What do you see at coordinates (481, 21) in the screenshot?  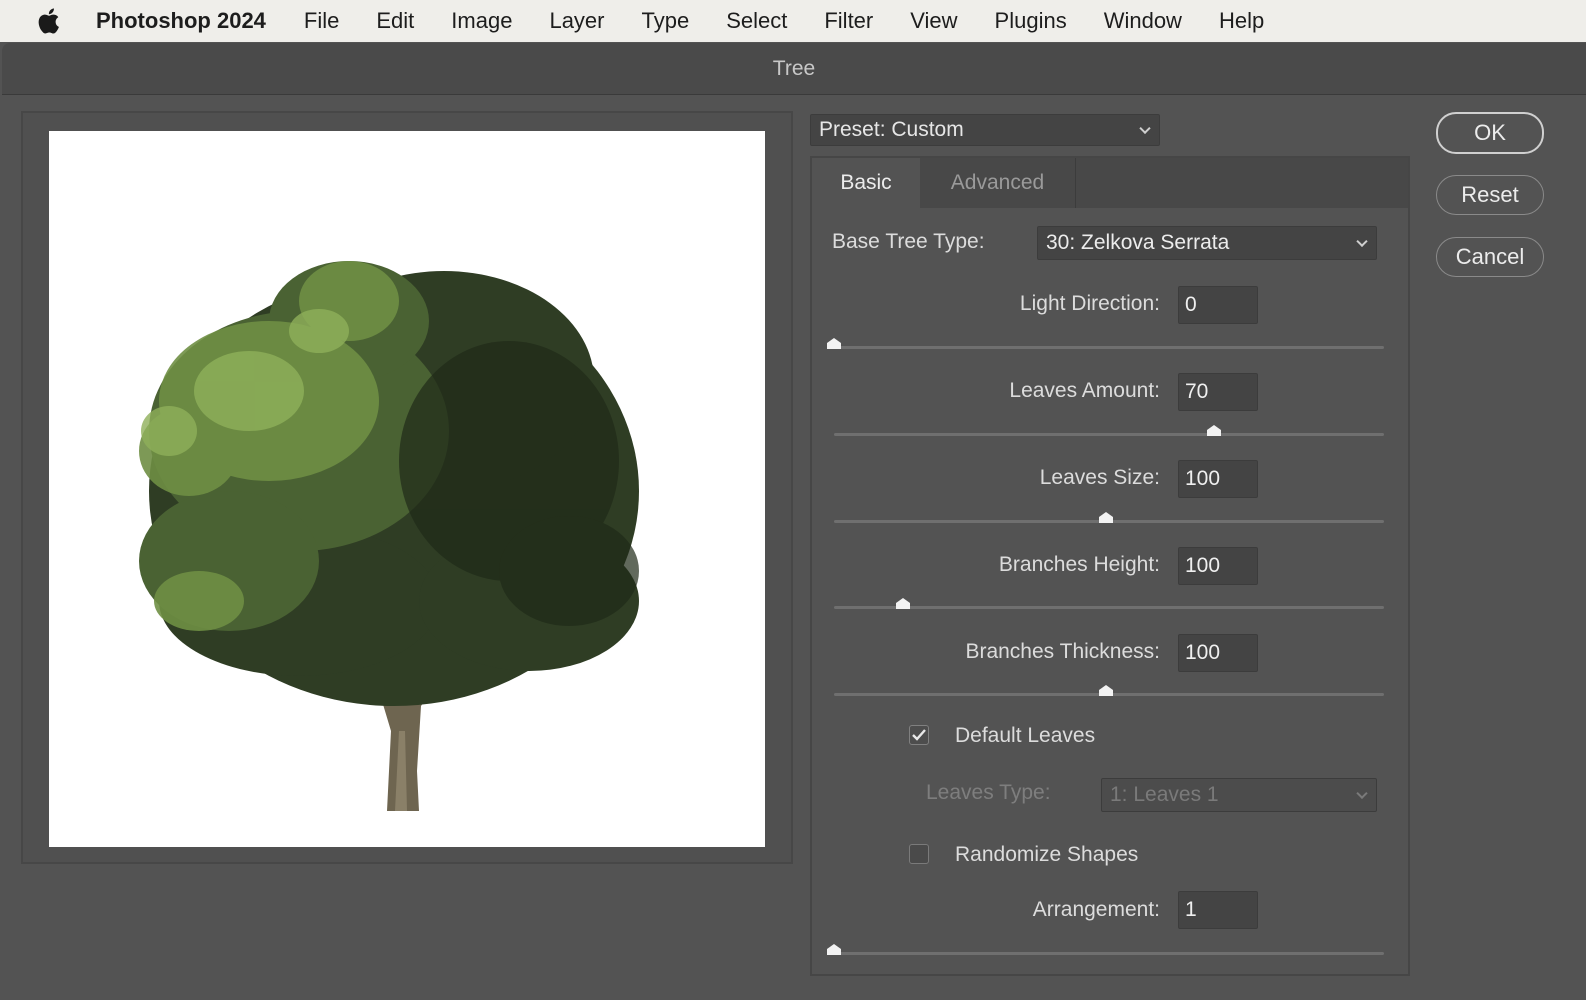 I see `menu-image: Image` at bounding box center [481, 21].